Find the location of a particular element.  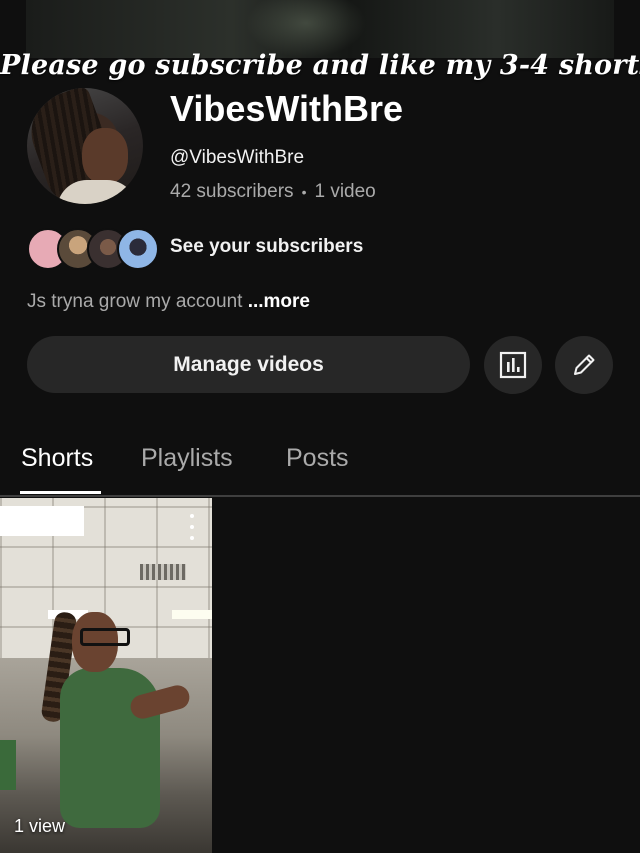

tab-shorts: Shorts is located at coordinates (57, 458).